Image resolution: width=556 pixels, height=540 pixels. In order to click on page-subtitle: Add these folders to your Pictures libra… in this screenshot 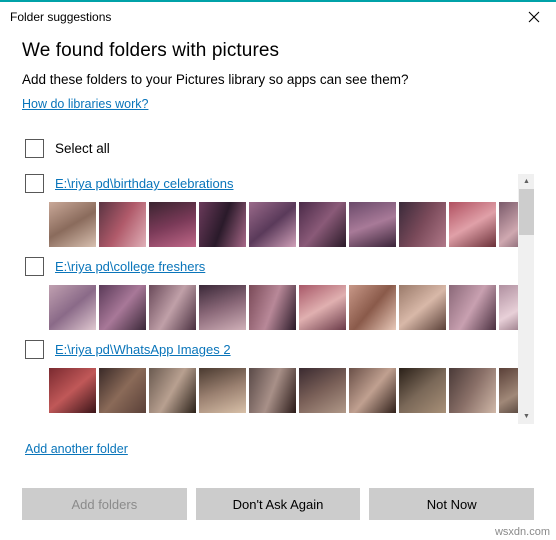, I will do `click(215, 79)`.